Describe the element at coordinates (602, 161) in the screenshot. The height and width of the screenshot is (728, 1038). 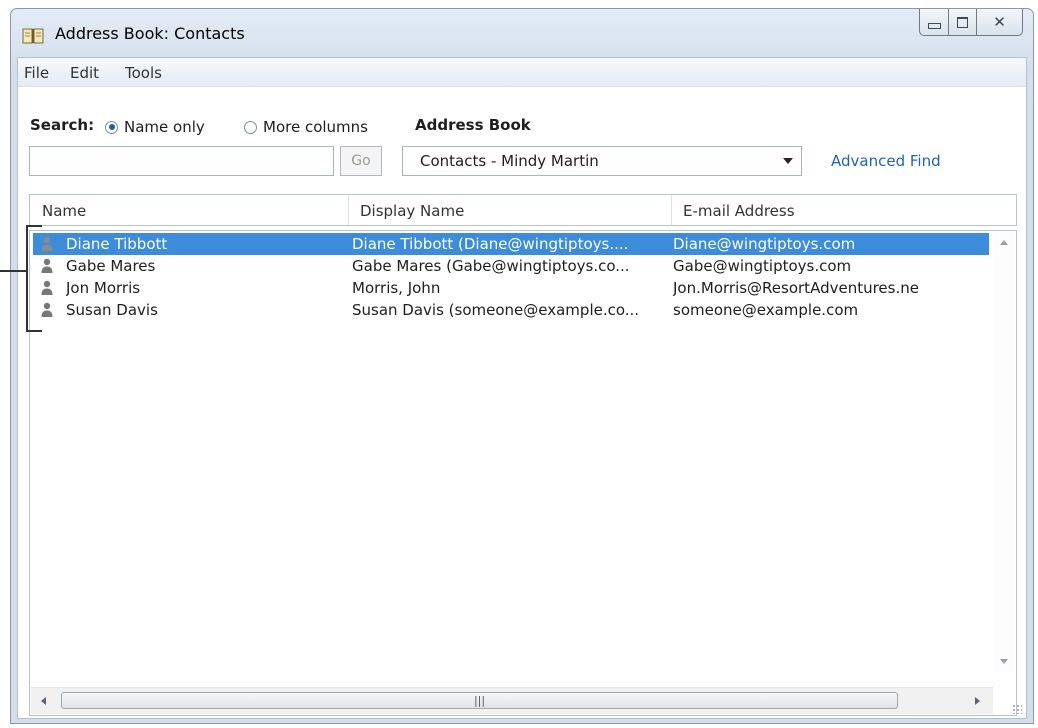
I see `address-book-dropdown: Contacts - Mindy Martin` at that location.